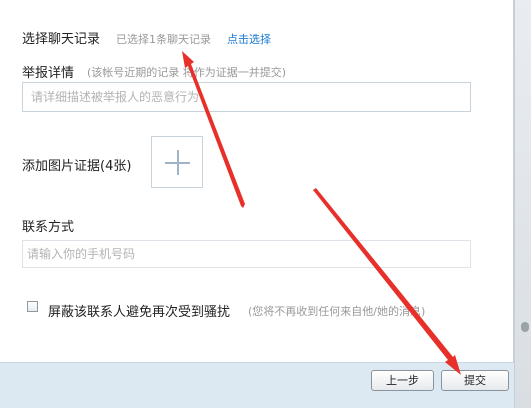 The height and width of the screenshot is (408, 531). Describe the element at coordinates (77, 166) in the screenshot. I see `image-evidence-label: 添加图片证据(4张)` at that location.